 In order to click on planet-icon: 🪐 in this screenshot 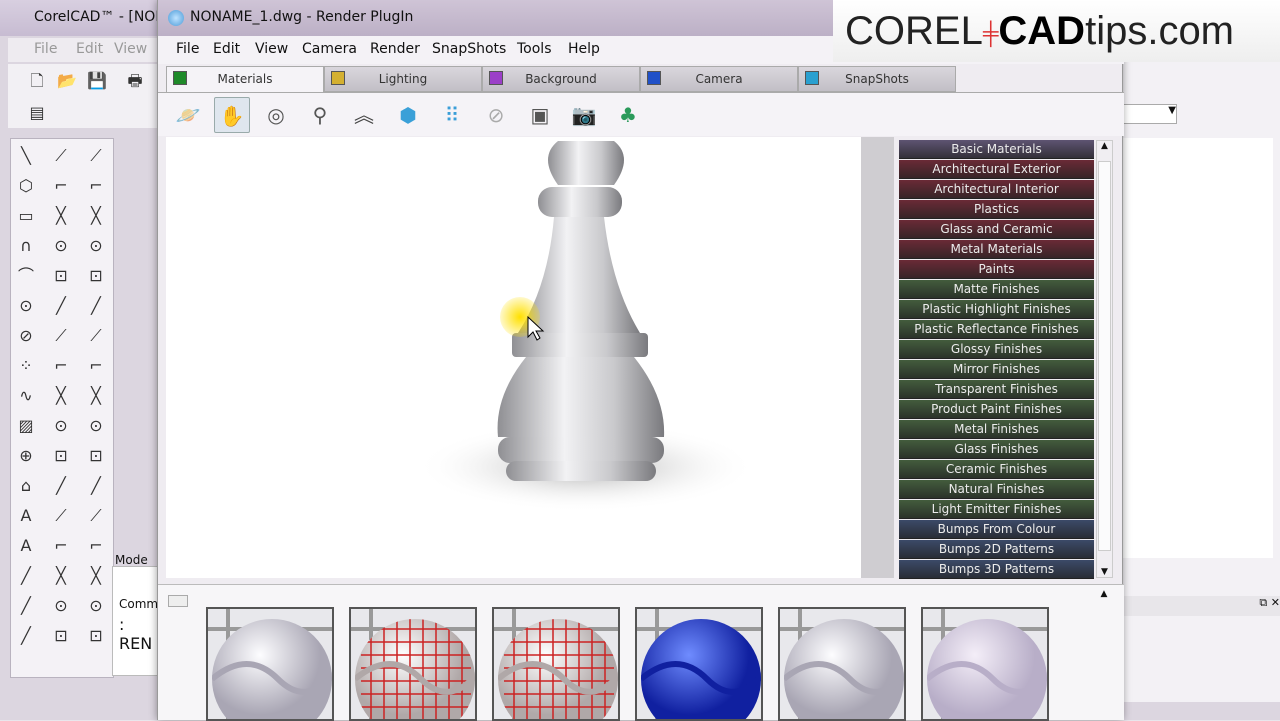, I will do `click(188, 115)`.